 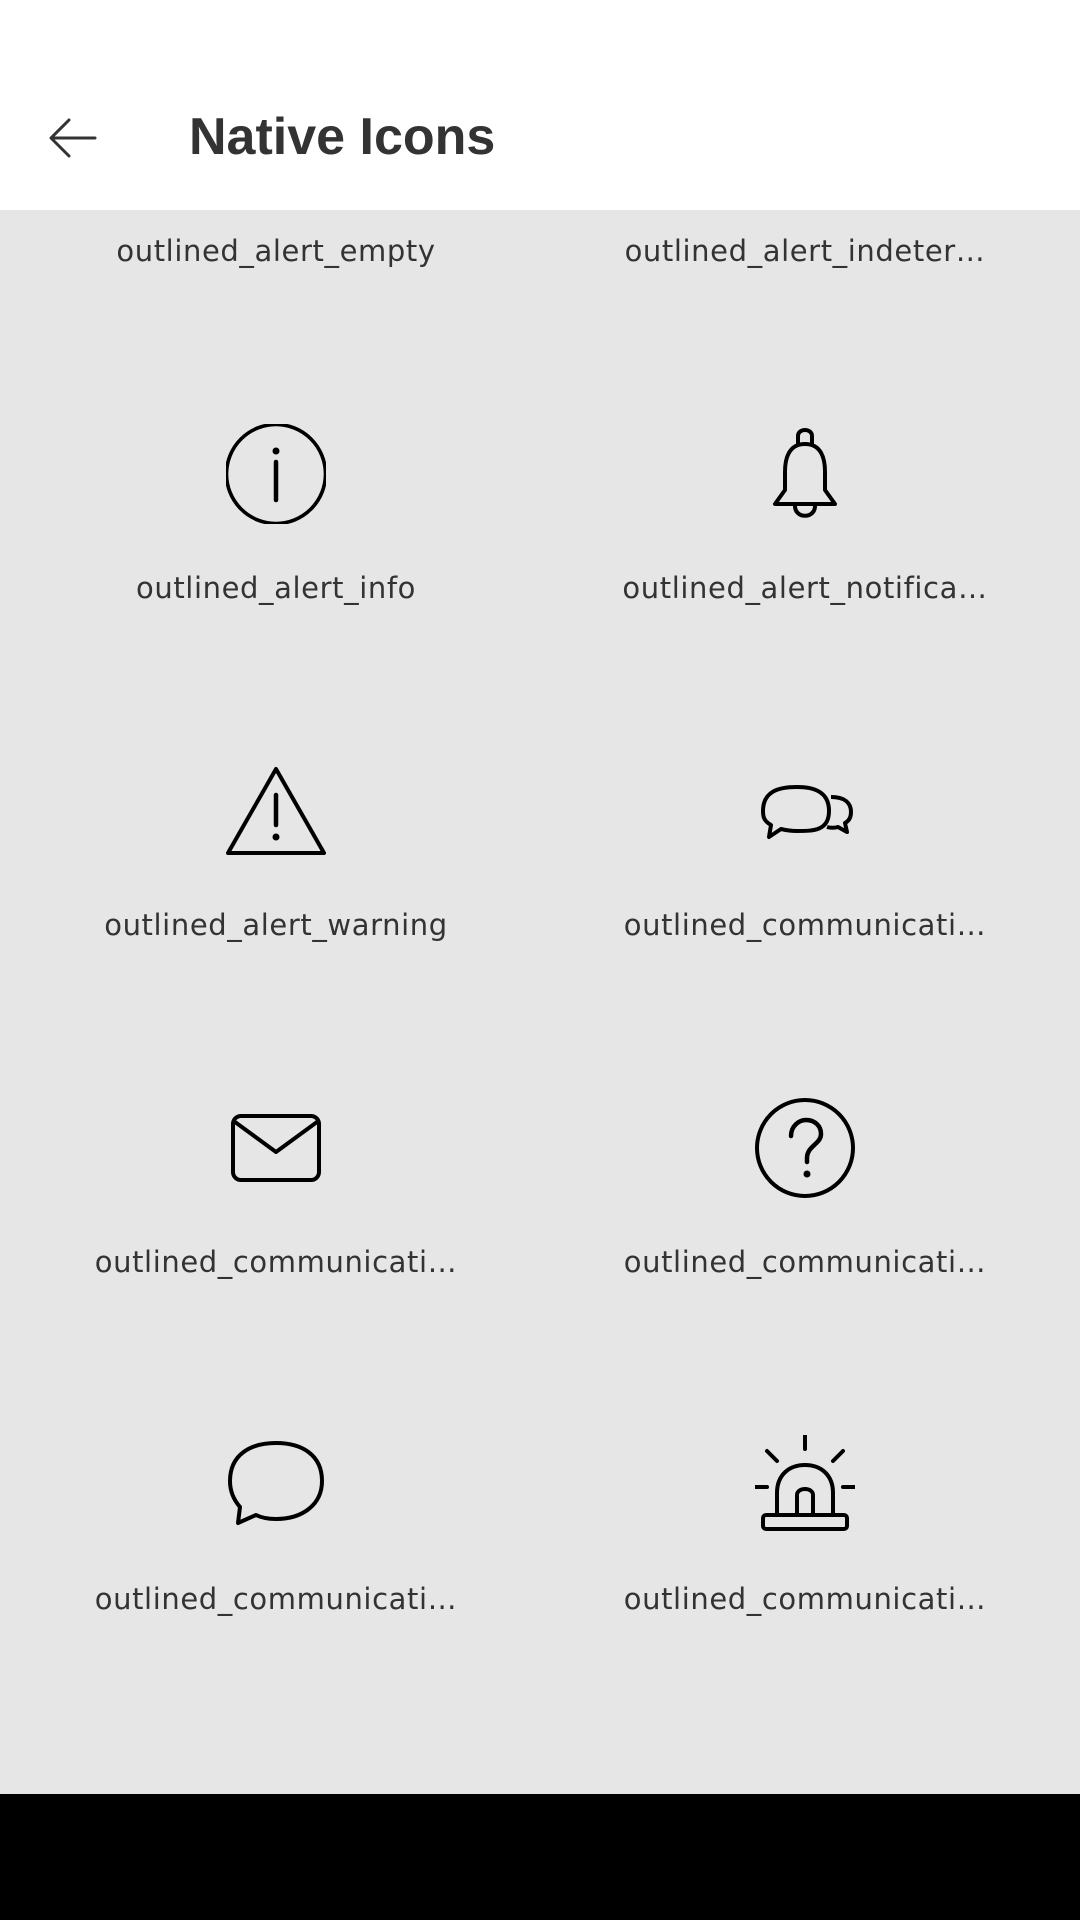 What do you see at coordinates (276, 925) in the screenshot?
I see `grid-item-label: outlined_alert_warning` at bounding box center [276, 925].